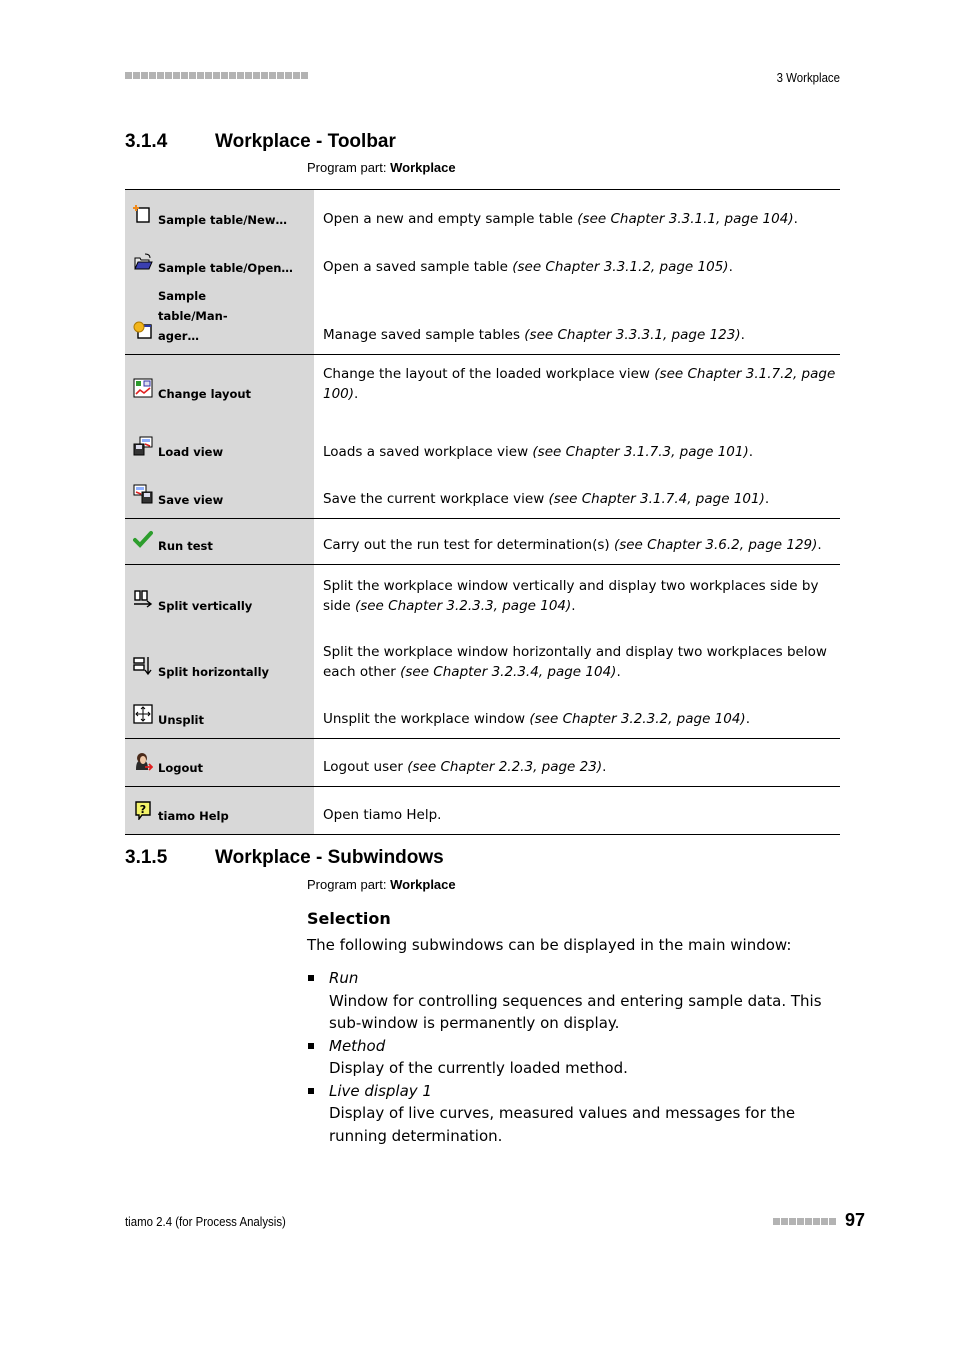 The image size is (954, 1350). Describe the element at coordinates (193, 815) in the screenshot. I see `toolbar-item-label: tiamo Help` at that location.